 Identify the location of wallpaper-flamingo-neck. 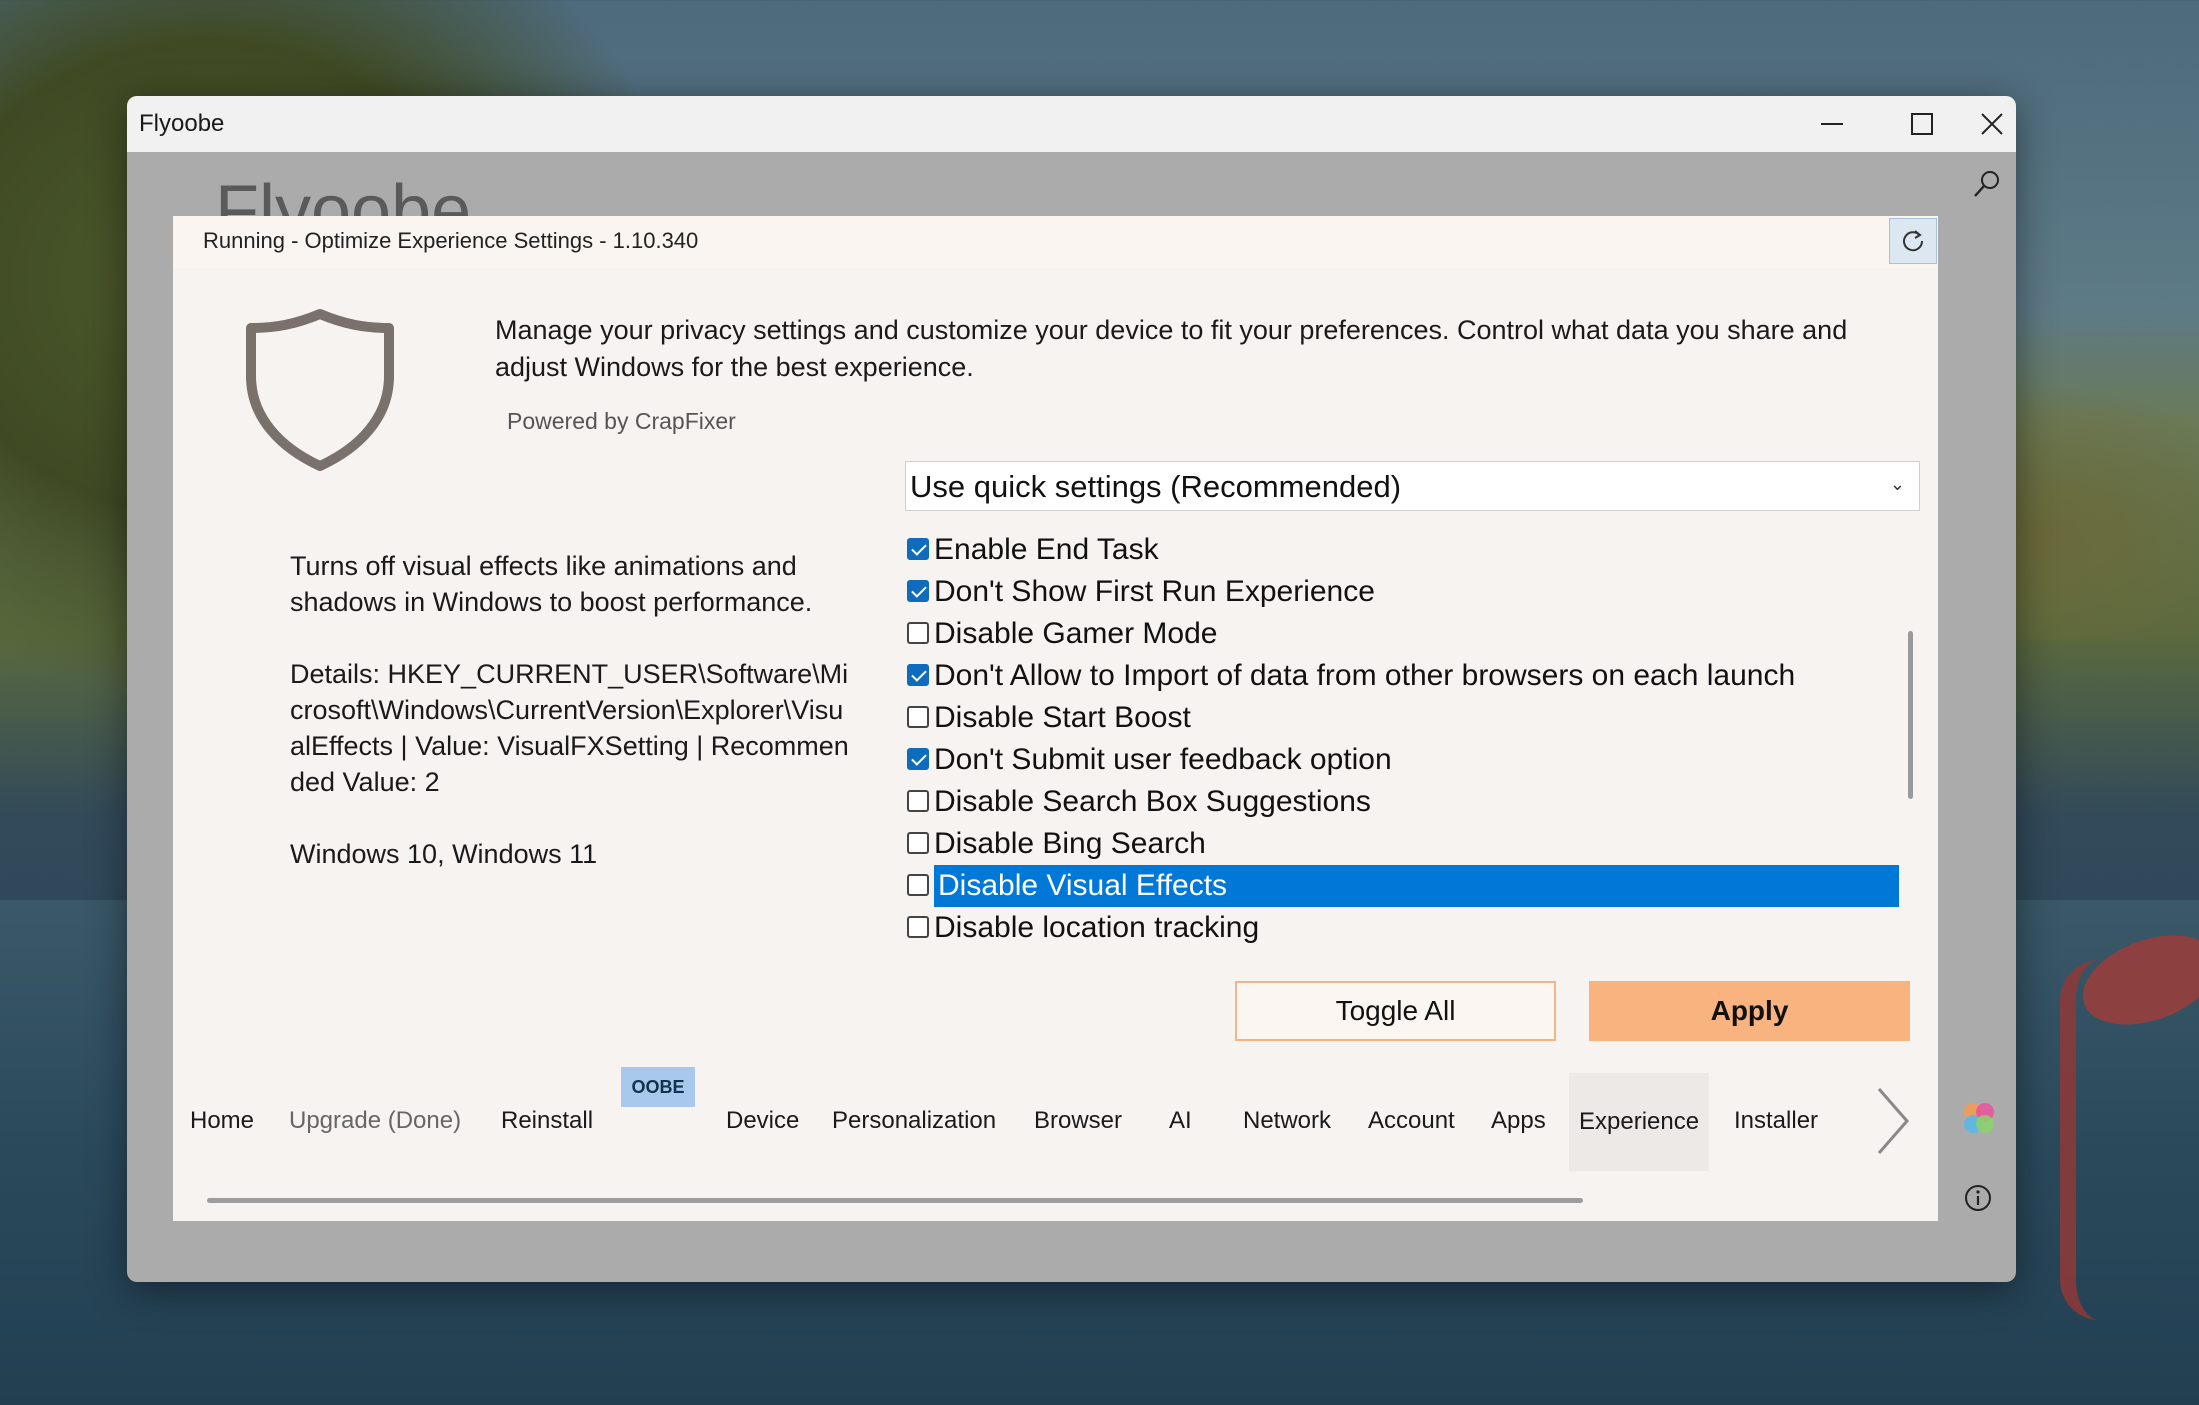
(2083, 1140).